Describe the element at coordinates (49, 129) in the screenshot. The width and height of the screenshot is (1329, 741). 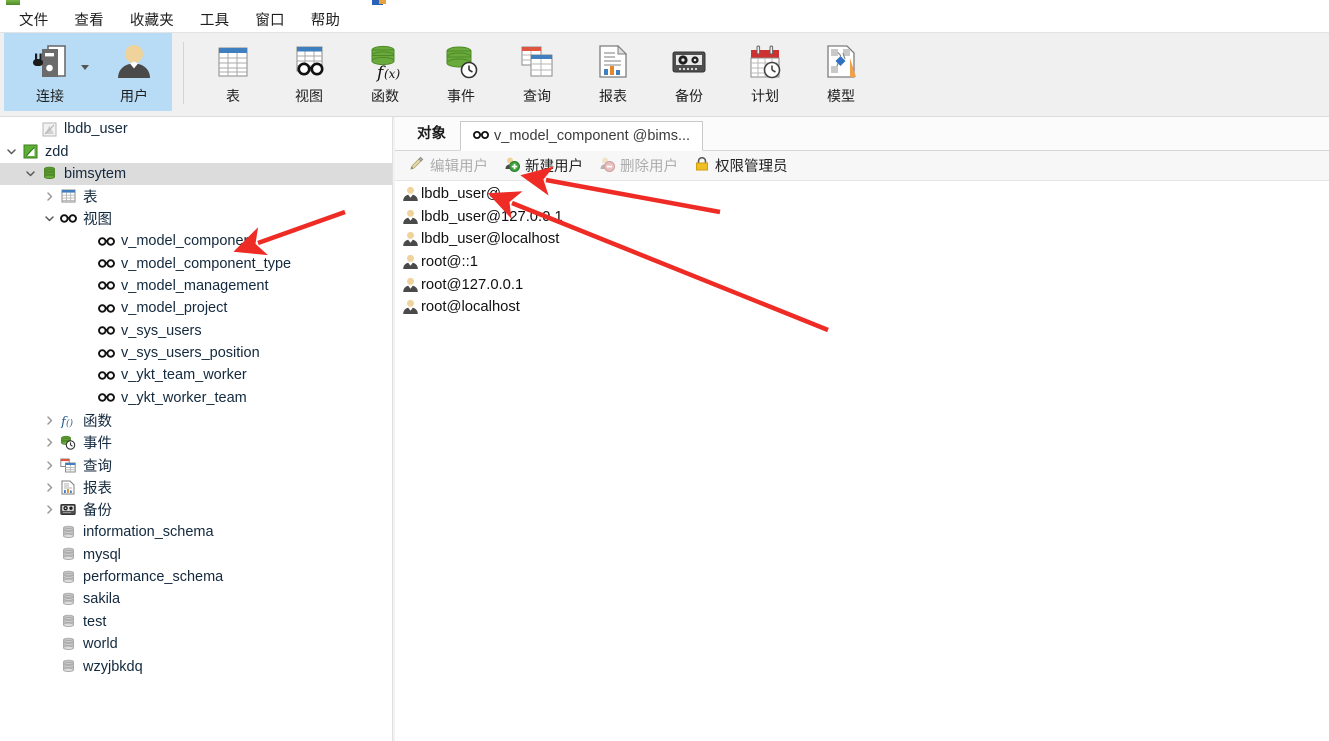
I see `connection-gray-icon` at that location.